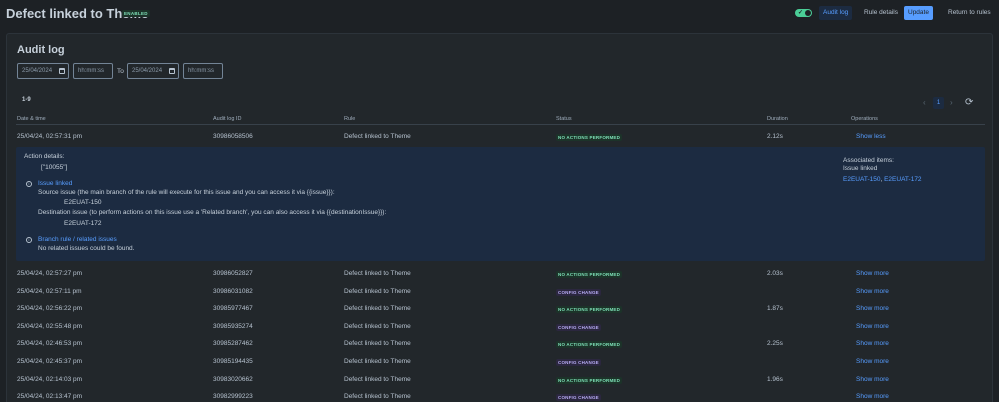 The image size is (999, 402). I want to click on check-icon: ✓, so click(801, 13).